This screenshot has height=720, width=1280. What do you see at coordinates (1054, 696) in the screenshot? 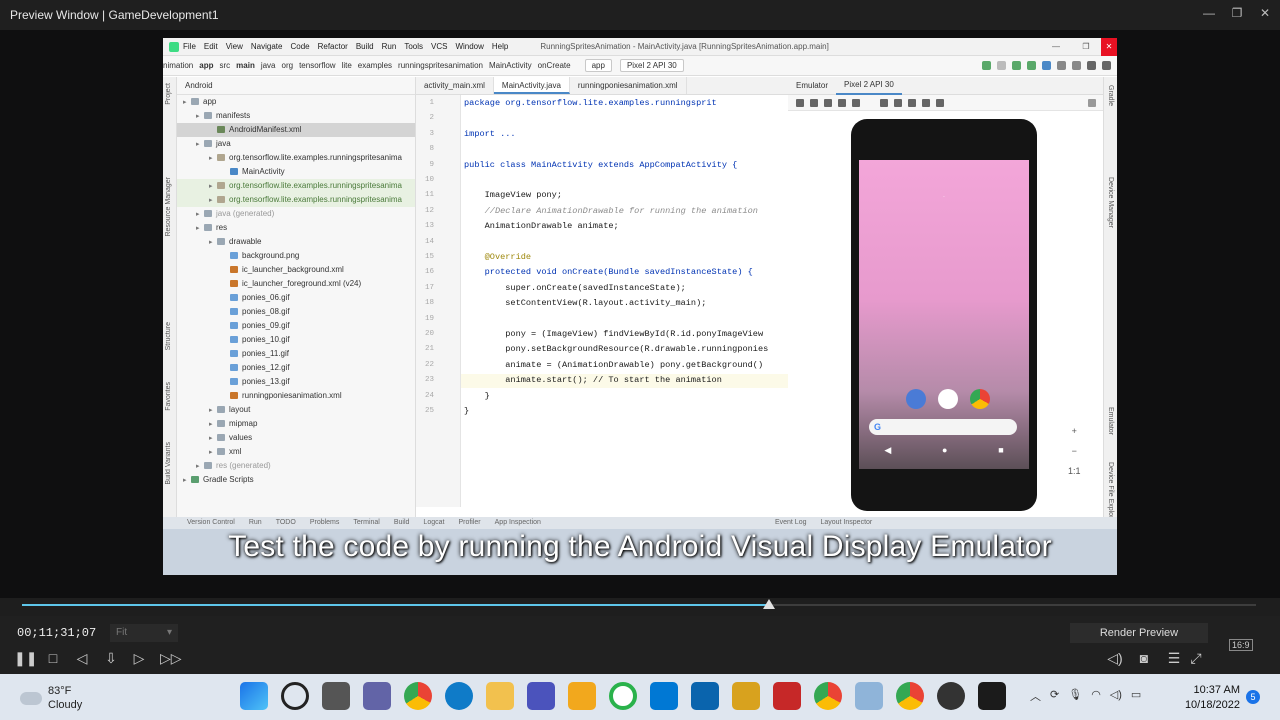
I see `sync-tray-icon: ⟳` at bounding box center [1054, 696].